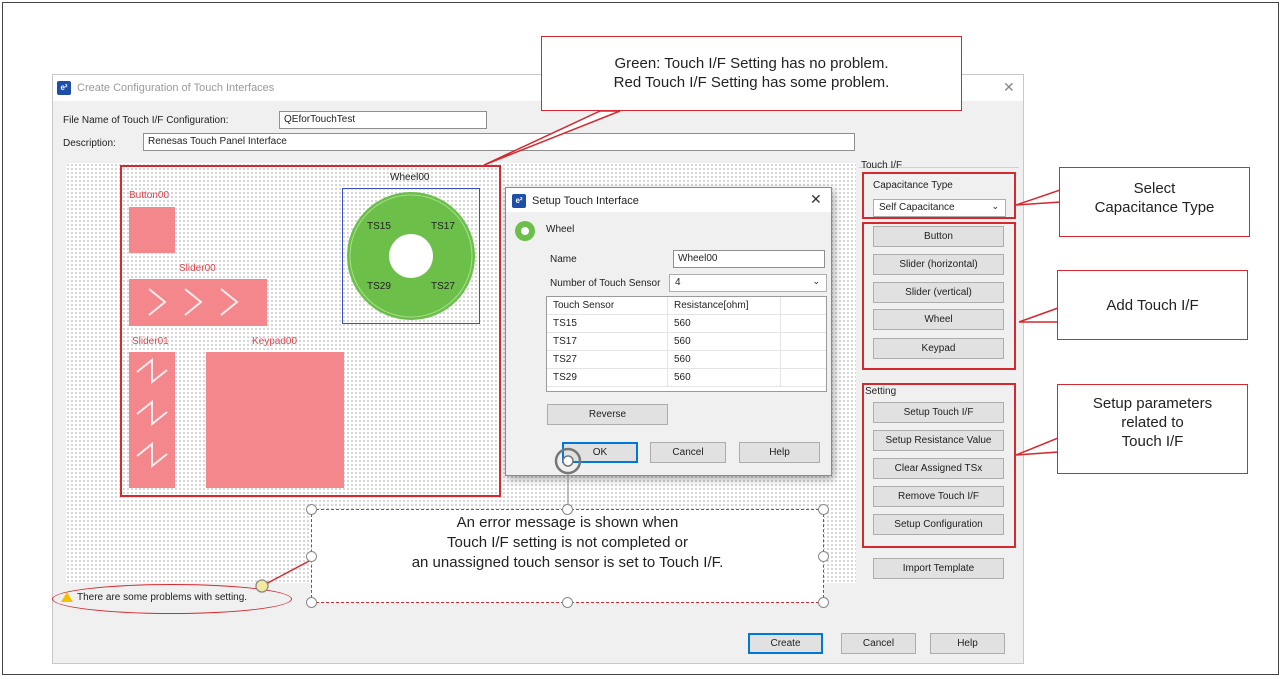  Describe the element at coordinates (607, 323) in the screenshot. I see `cell-sensor: TS15` at that location.